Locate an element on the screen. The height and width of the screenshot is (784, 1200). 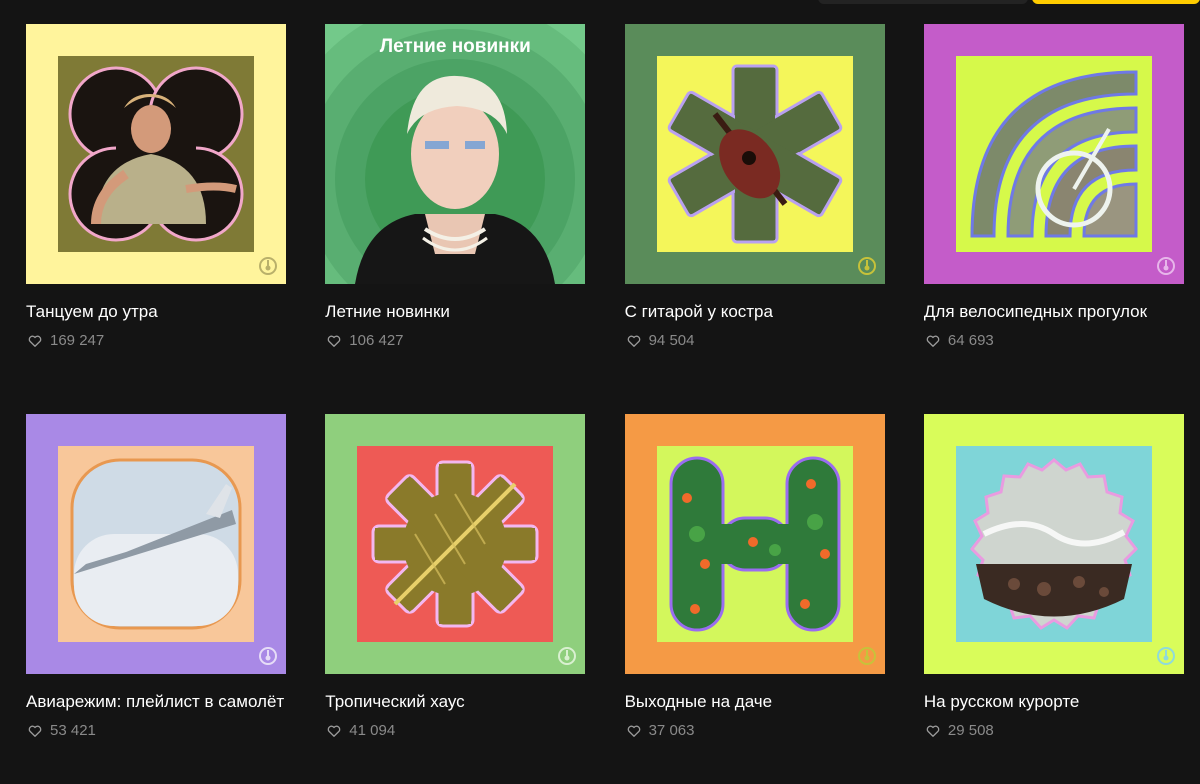
likes-count: 106 427 is located at coordinates (455, 341).